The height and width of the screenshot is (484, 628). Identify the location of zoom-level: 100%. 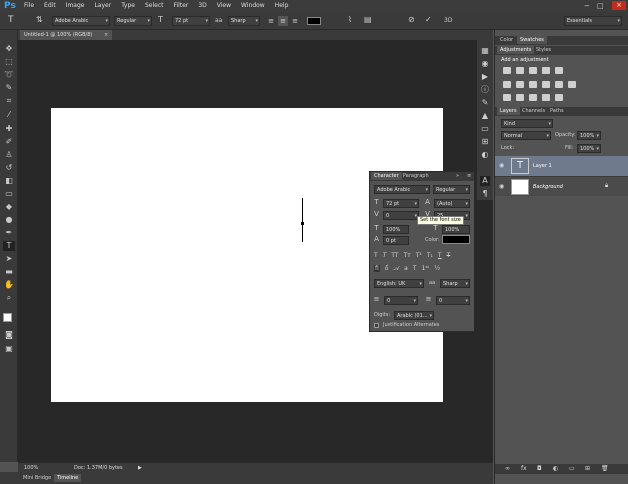
(31, 468).